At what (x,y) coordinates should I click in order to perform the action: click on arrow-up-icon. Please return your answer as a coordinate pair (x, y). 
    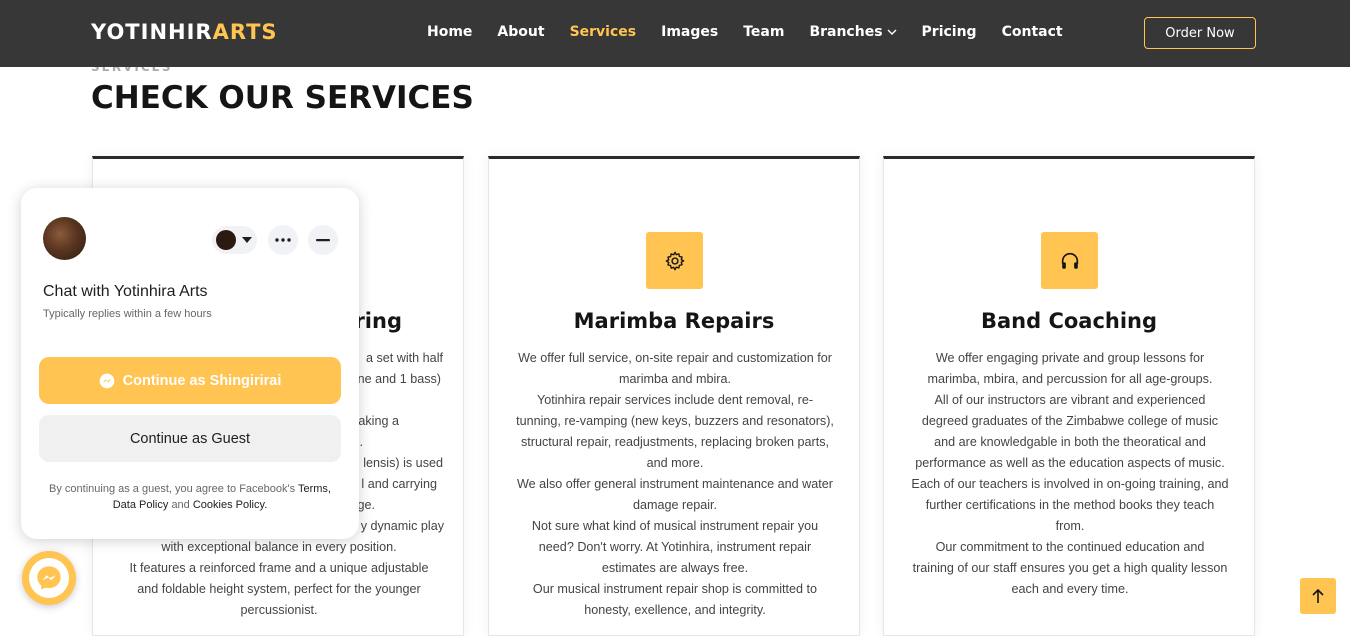
    Looking at the image, I should click on (1318, 595).